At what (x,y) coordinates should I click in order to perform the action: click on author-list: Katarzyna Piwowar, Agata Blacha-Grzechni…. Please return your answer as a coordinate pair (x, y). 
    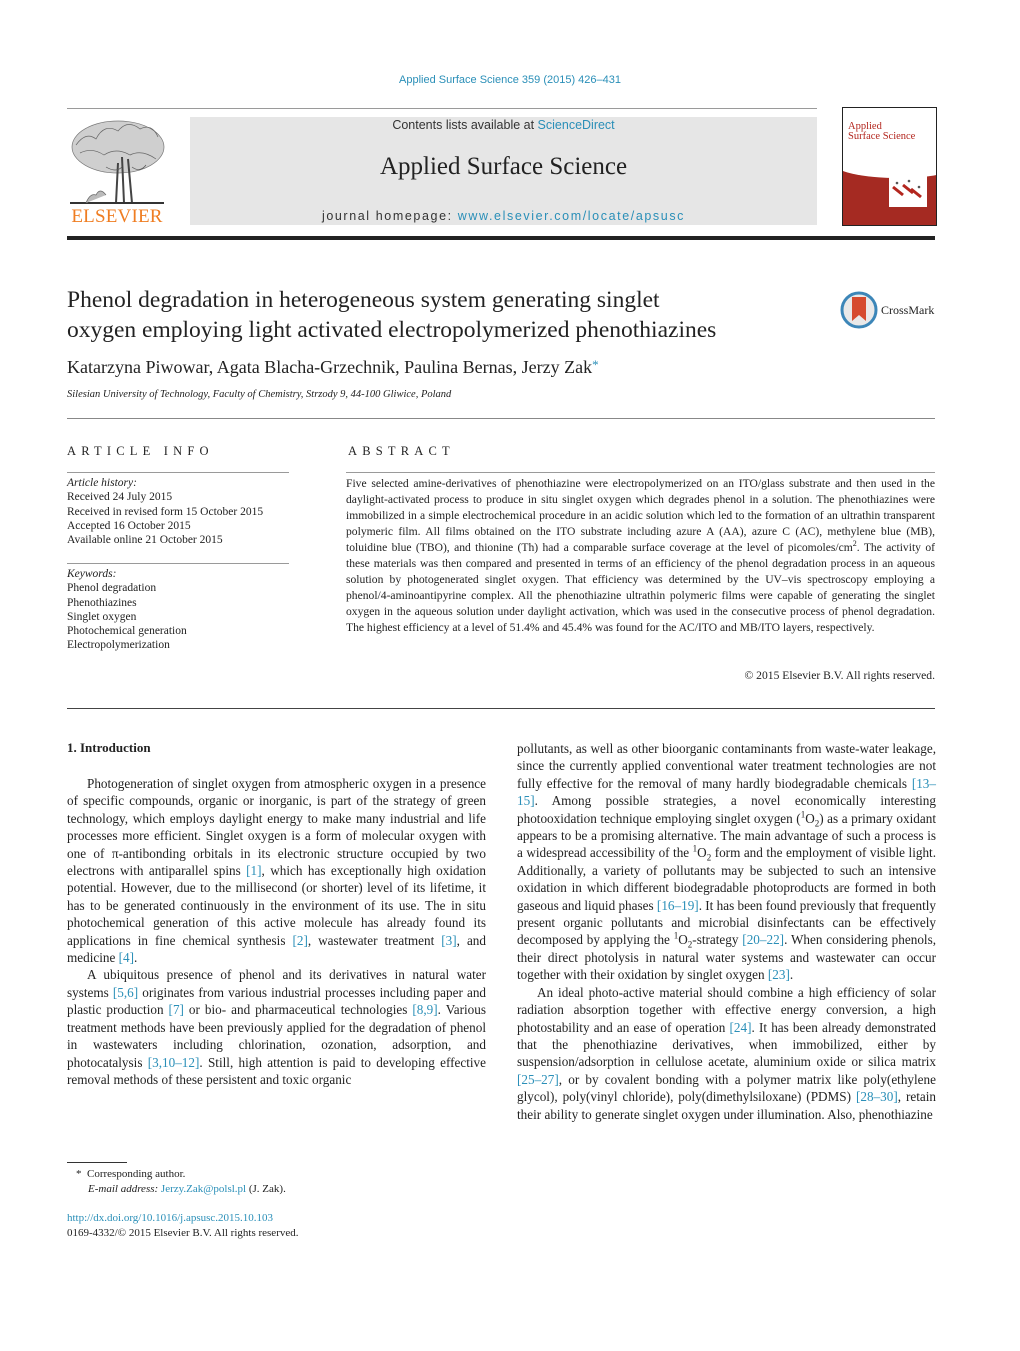
    Looking at the image, I should click on (333, 367).